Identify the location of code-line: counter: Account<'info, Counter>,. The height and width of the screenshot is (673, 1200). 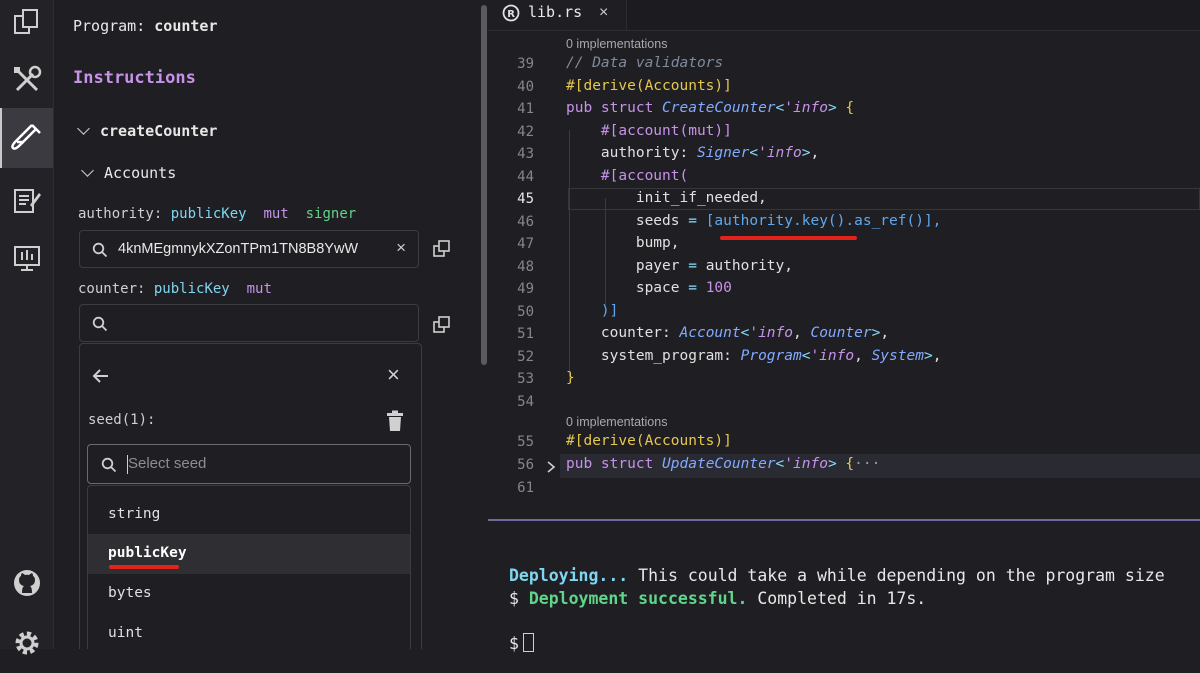
(745, 333).